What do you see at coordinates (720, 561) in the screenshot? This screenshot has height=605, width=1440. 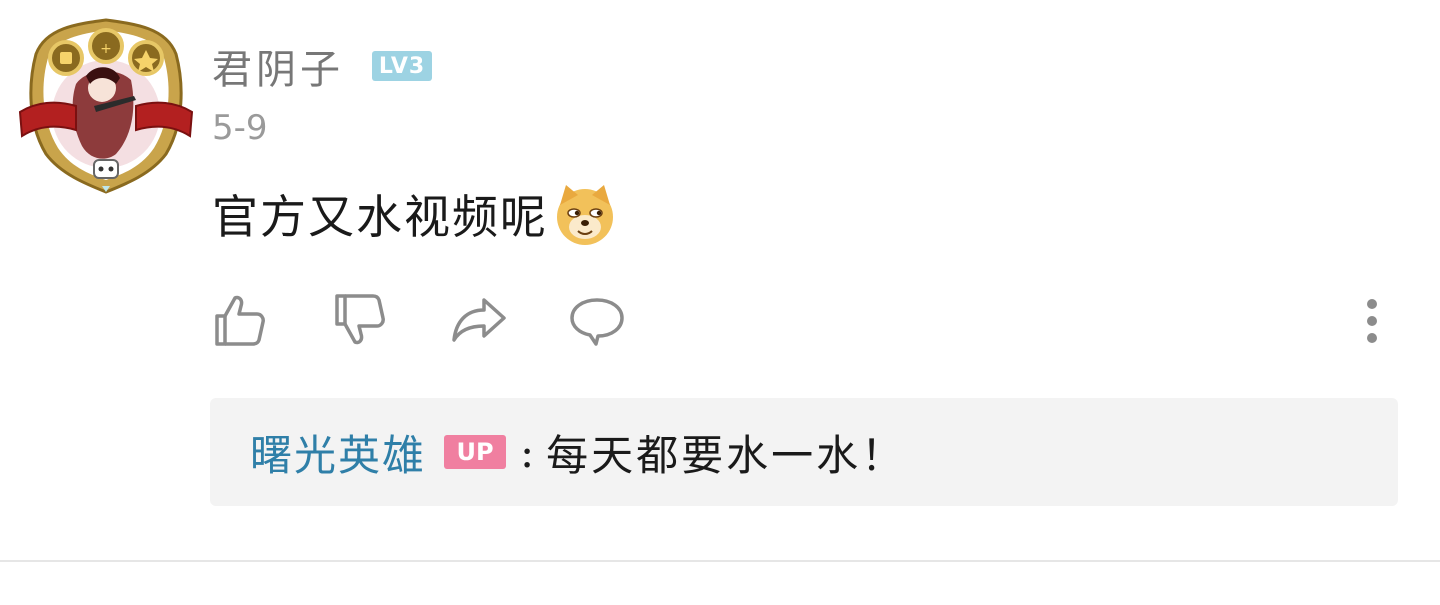 I see `divider` at bounding box center [720, 561].